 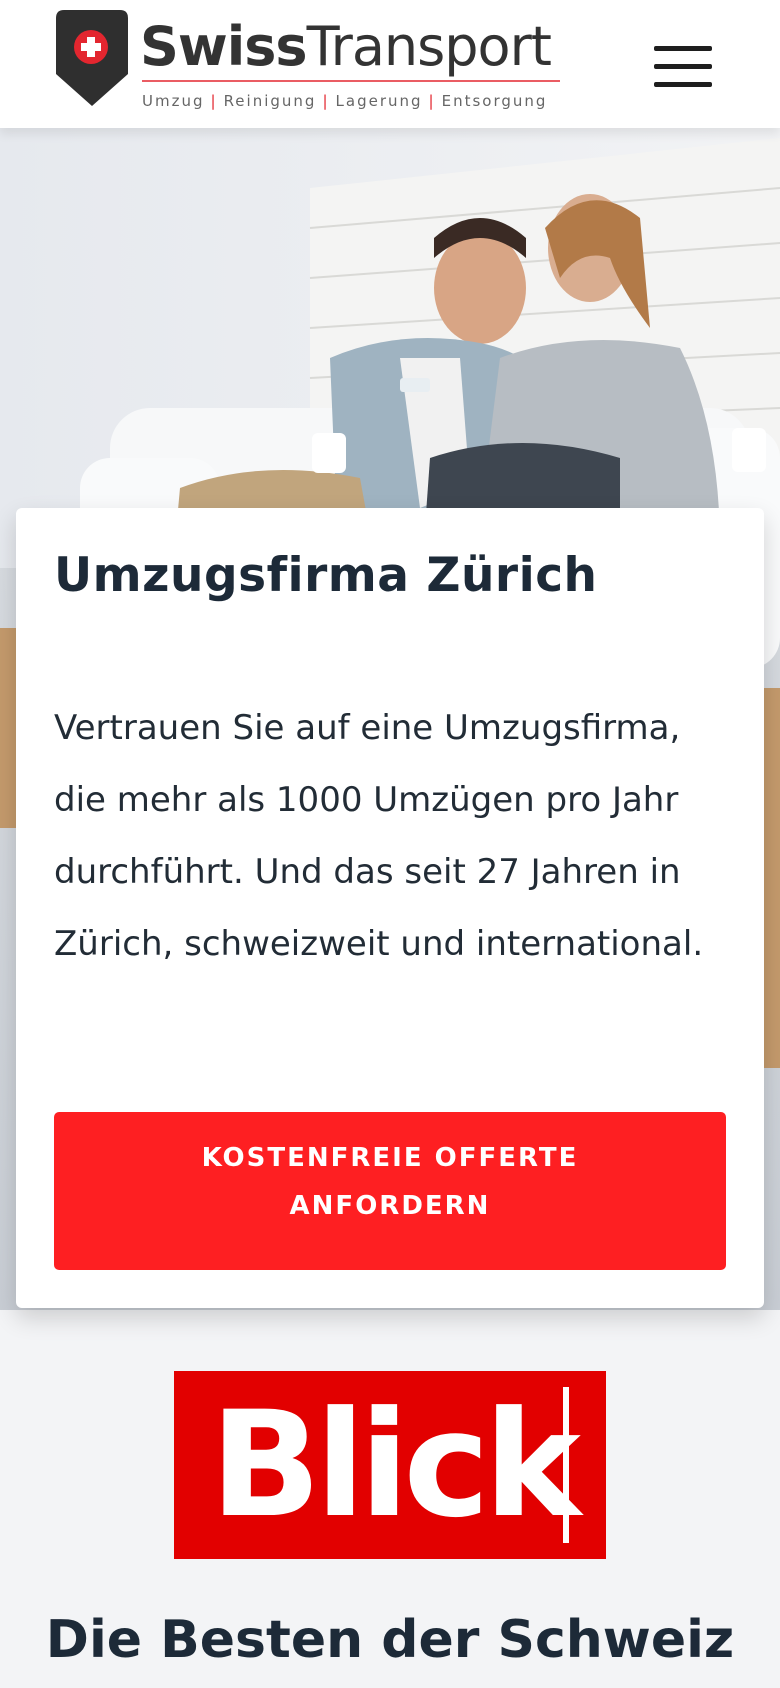 I want to click on brand-name: SwissTransport, so click(x=346, y=46).